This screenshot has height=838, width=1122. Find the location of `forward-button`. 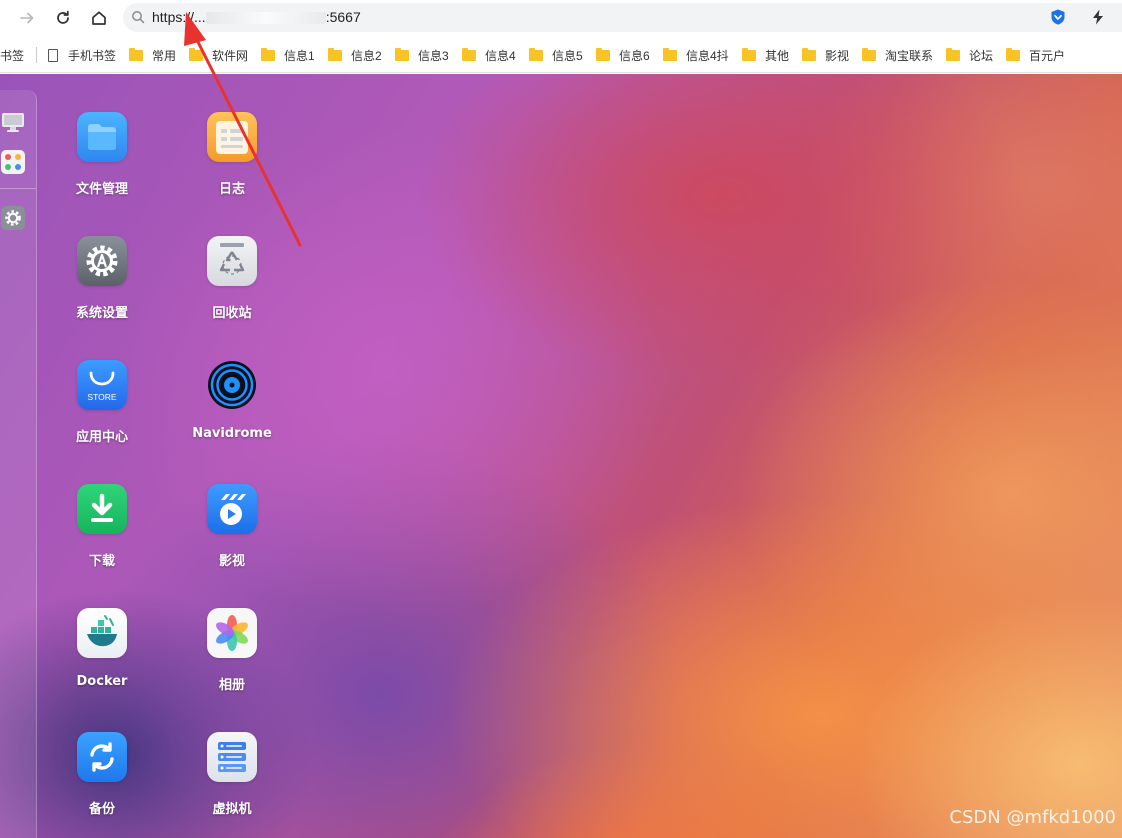

forward-button is located at coordinates (27, 18).